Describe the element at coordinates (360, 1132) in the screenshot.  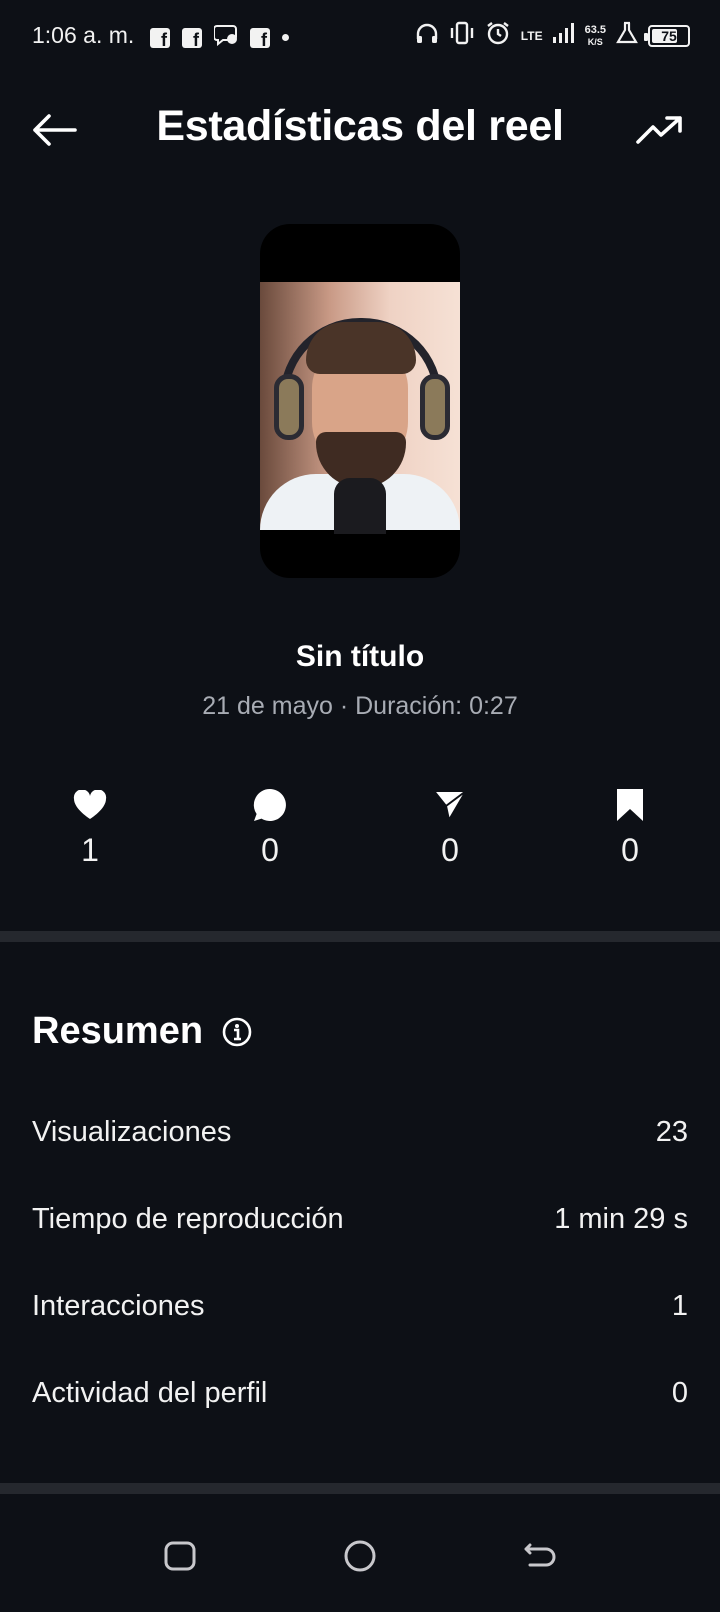
I see `summary-row-views: Visualizaciones 23` at that location.